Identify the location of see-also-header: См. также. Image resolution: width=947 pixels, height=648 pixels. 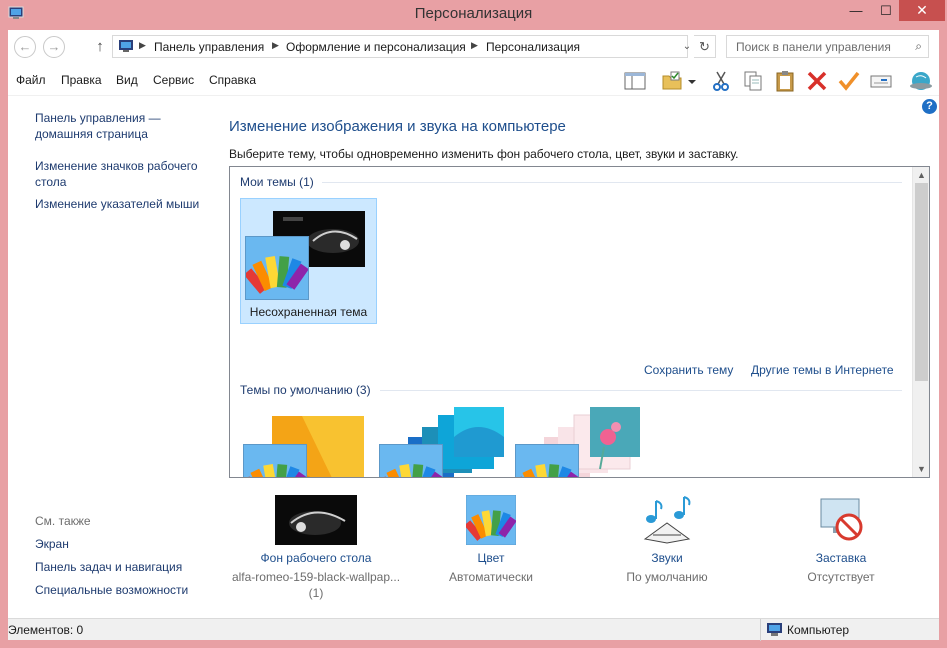
(63, 521).